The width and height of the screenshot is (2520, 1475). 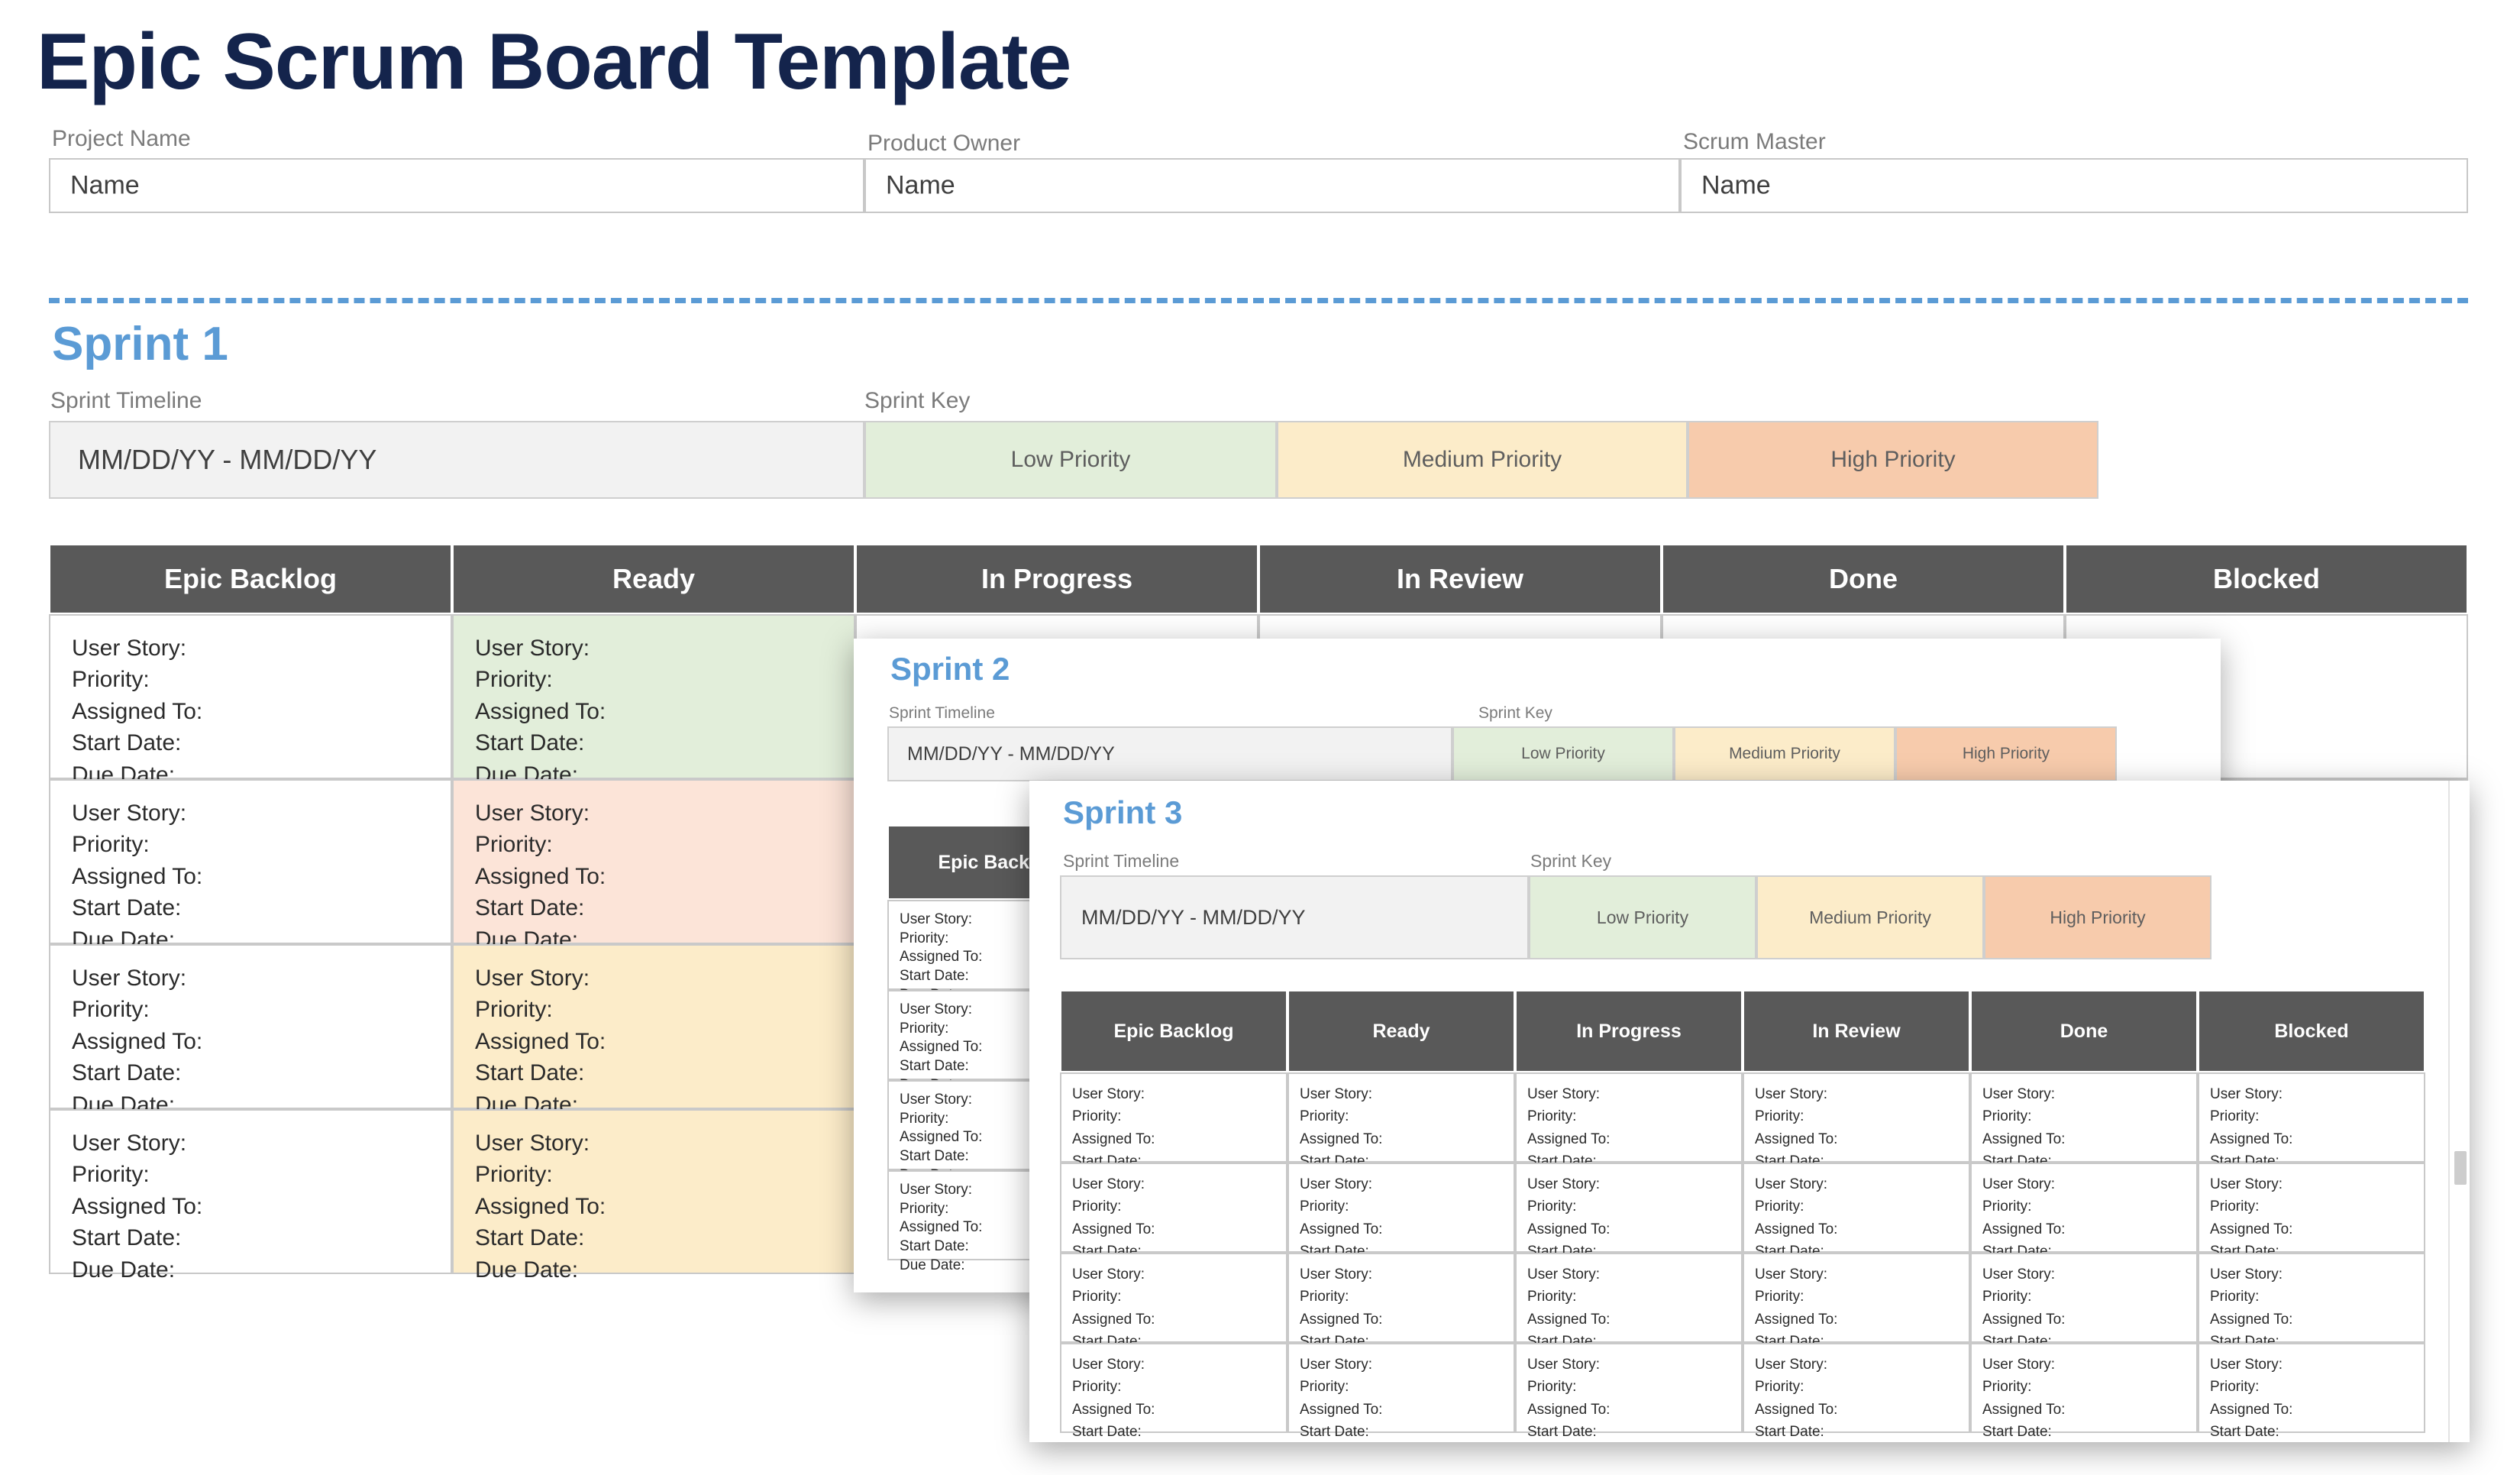 What do you see at coordinates (1856, 1031) in the screenshot?
I see `board-column-header: In Review` at bounding box center [1856, 1031].